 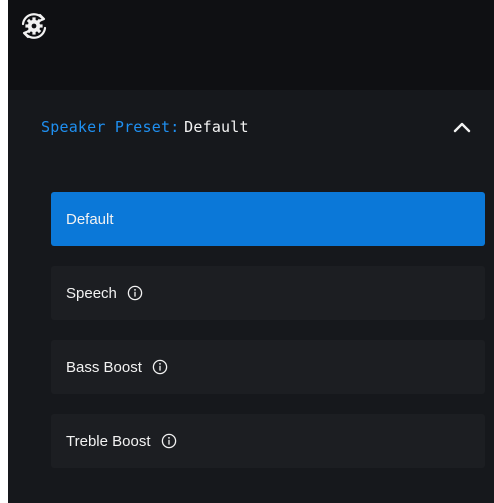 What do you see at coordinates (90, 219) in the screenshot?
I see `preset-option-label: Default` at bounding box center [90, 219].